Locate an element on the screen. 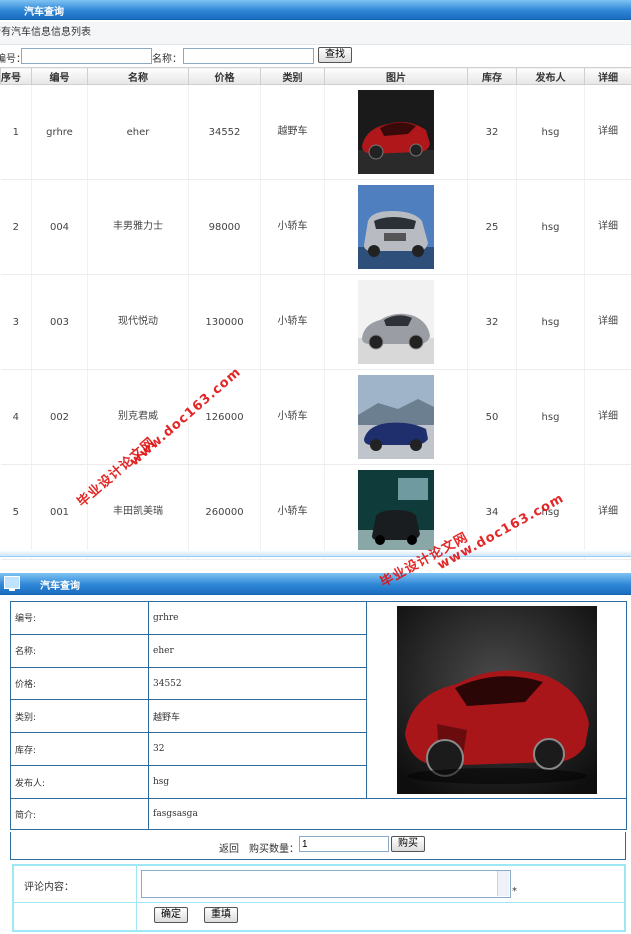 The image size is (631, 934). col-header: 类别 is located at coordinates (292, 76).